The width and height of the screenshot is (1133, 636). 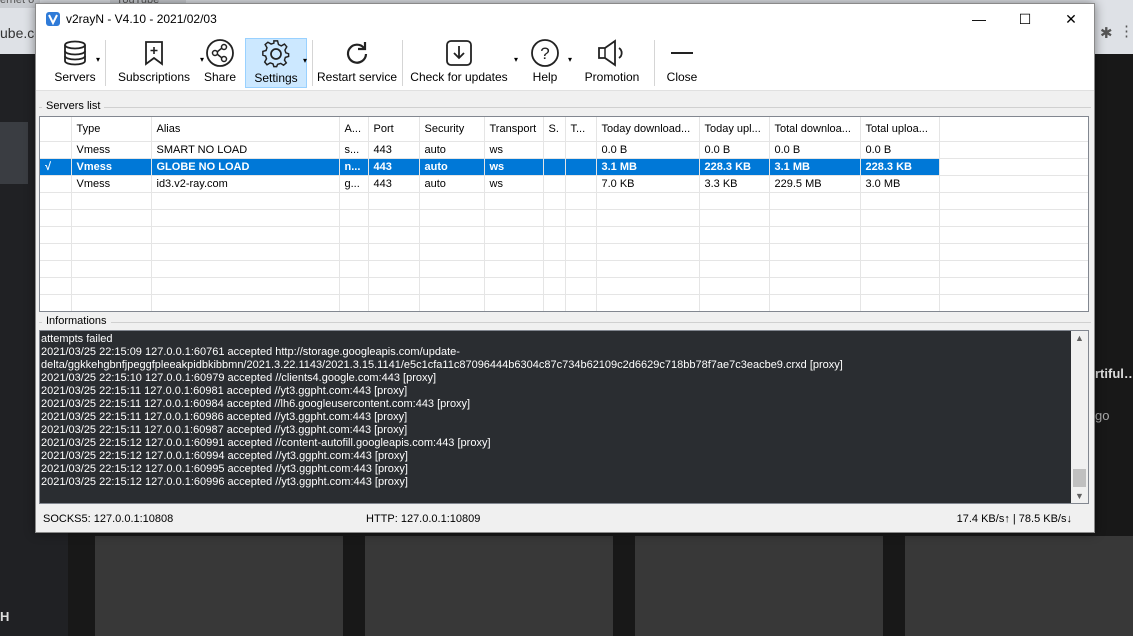 I want to click on speed-status: 17.4 KB/s↑ | 78.5 KB/s↓, so click(x=1014, y=519).